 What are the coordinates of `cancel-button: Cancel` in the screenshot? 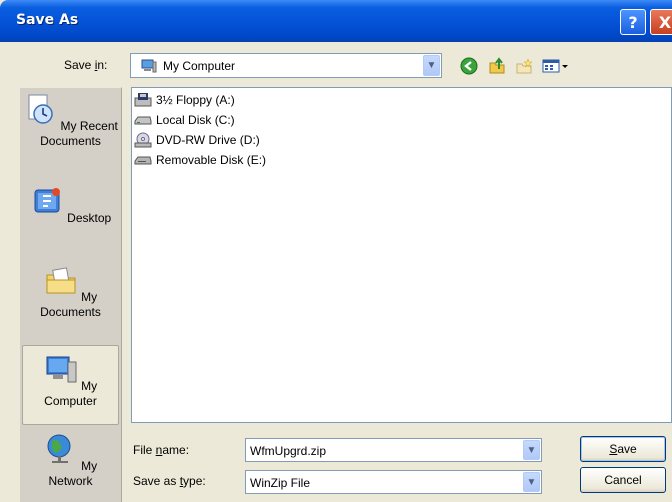 It's located at (623, 480).